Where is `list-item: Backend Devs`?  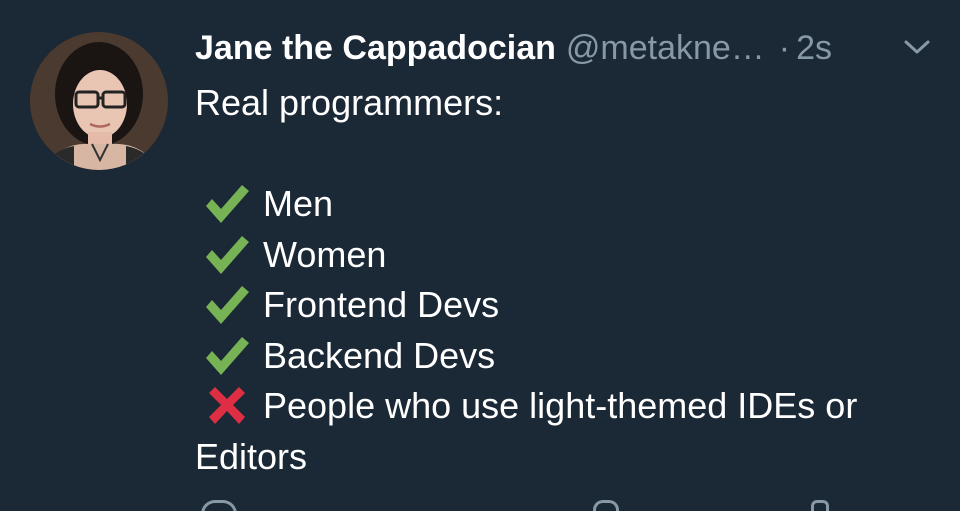
list-item: Backend Devs is located at coordinates (565, 356).